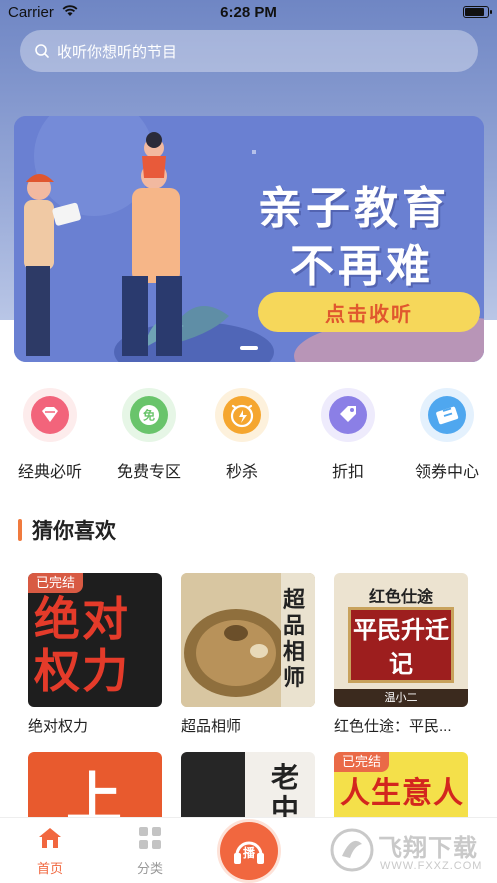 The image size is (497, 883). Describe the element at coordinates (20, 530) in the screenshot. I see `section-accent-bar` at that location.